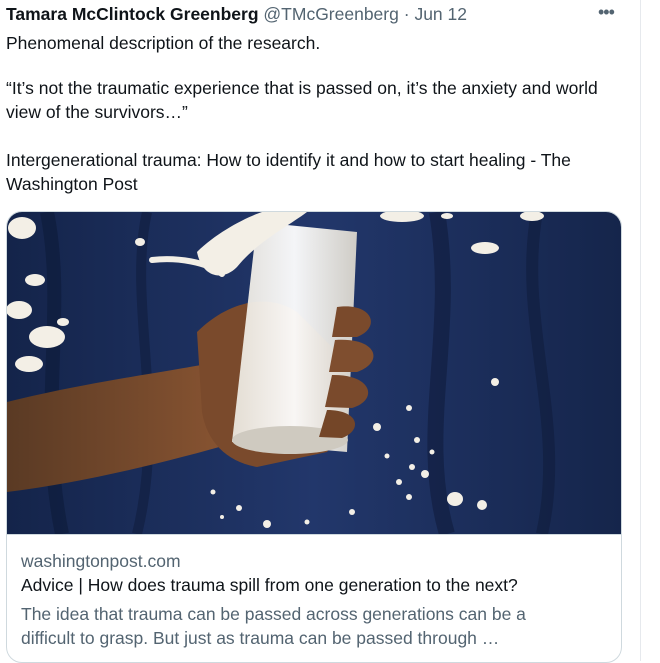 This screenshot has width=660, height=663. I want to click on author-name: Tamara McClintock Greenberg, so click(132, 14).